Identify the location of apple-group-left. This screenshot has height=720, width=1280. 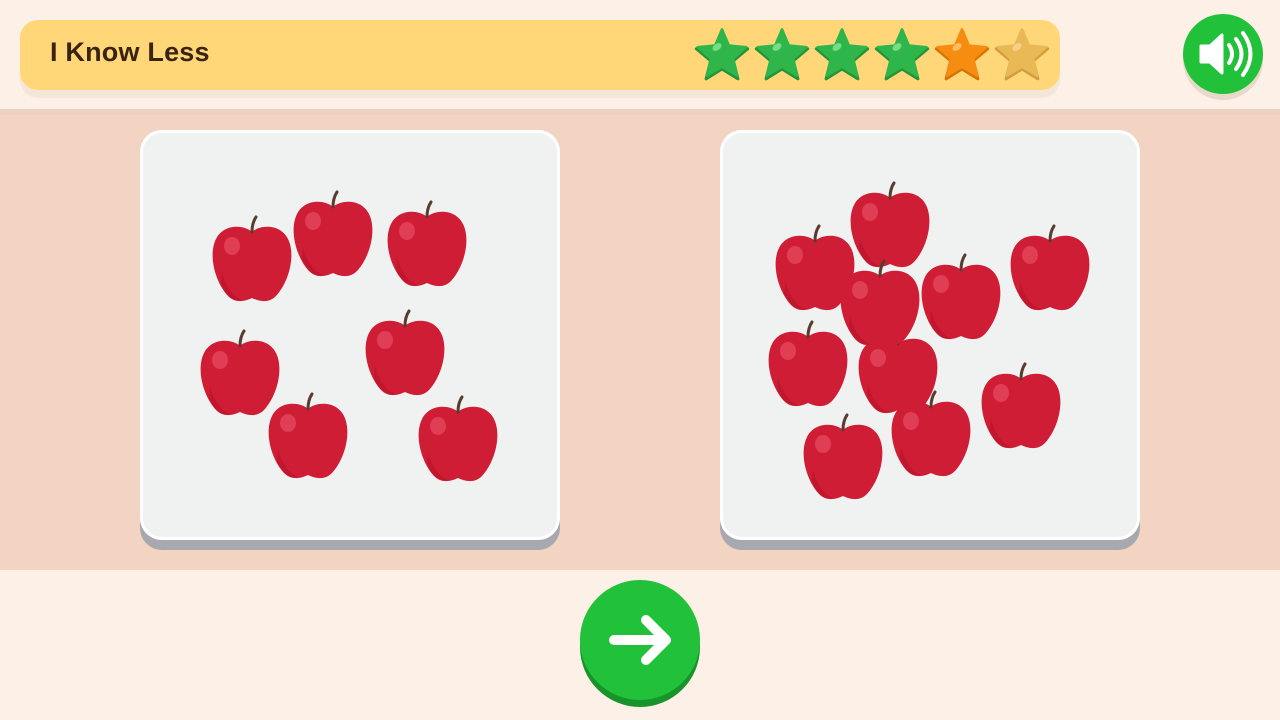
(349, 336).